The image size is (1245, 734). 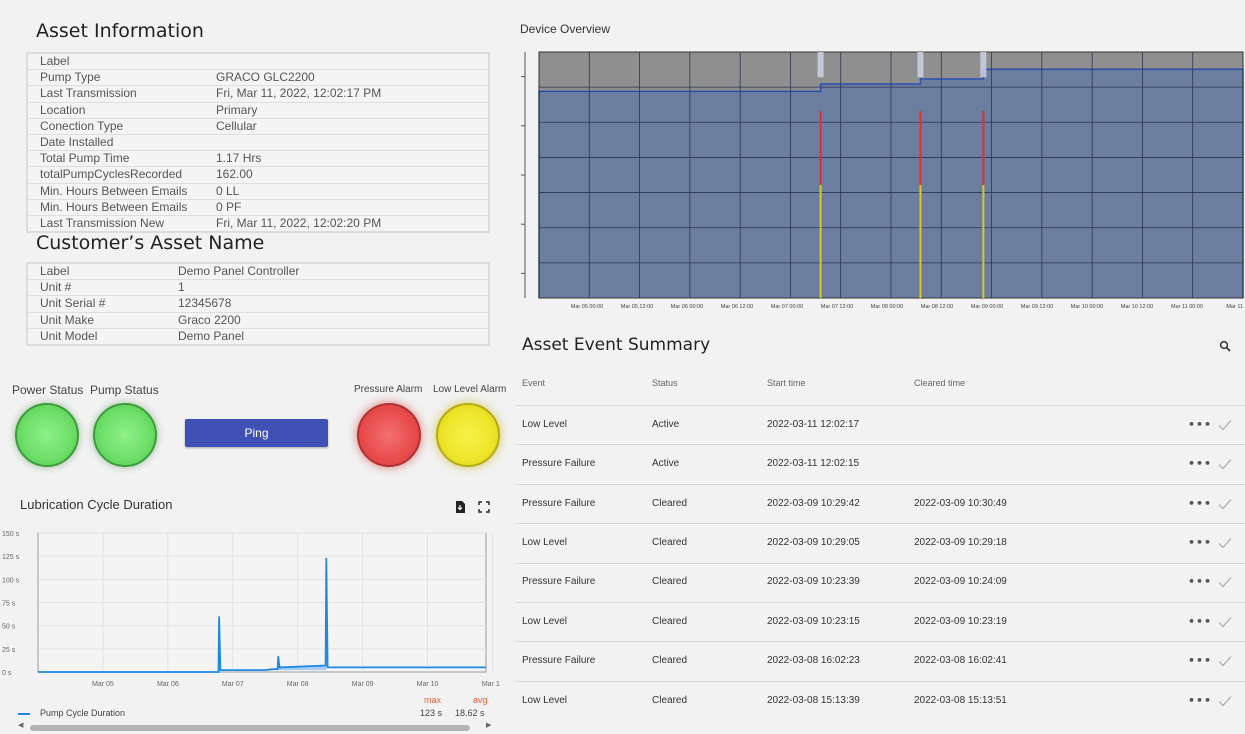 What do you see at coordinates (20, 725) in the screenshot?
I see `scroll-left-icon: ◀` at bounding box center [20, 725].